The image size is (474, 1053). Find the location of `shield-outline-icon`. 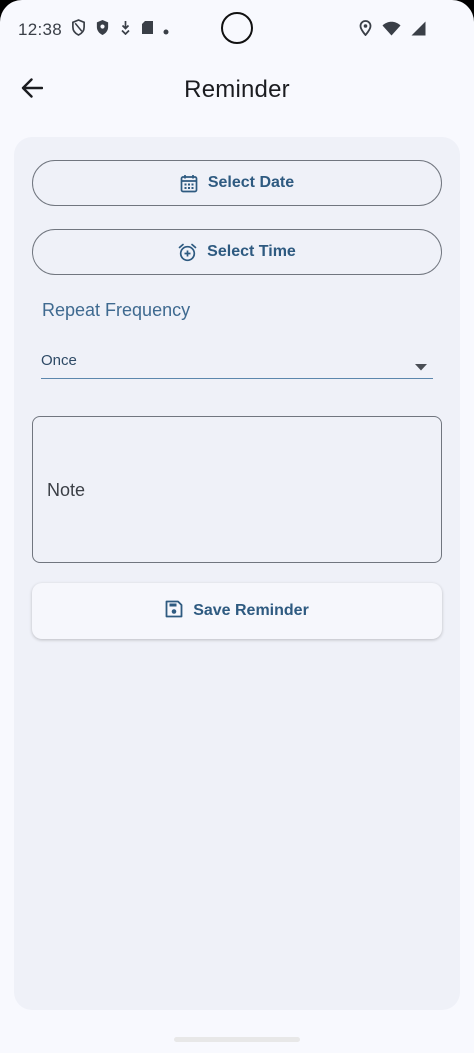

shield-outline-icon is located at coordinates (78, 30).